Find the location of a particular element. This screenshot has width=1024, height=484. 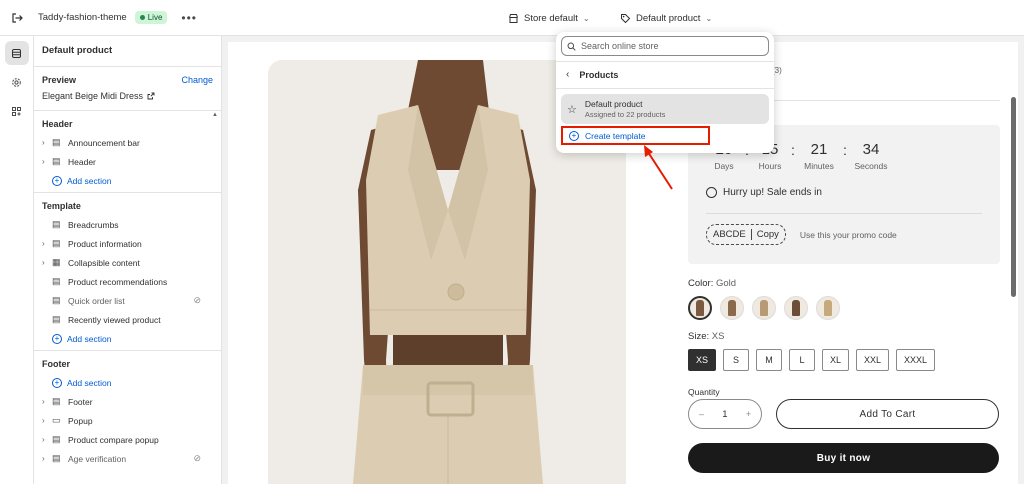

section-age-verification: › ▤ Age verification ⊘ is located at coordinates (127, 458).